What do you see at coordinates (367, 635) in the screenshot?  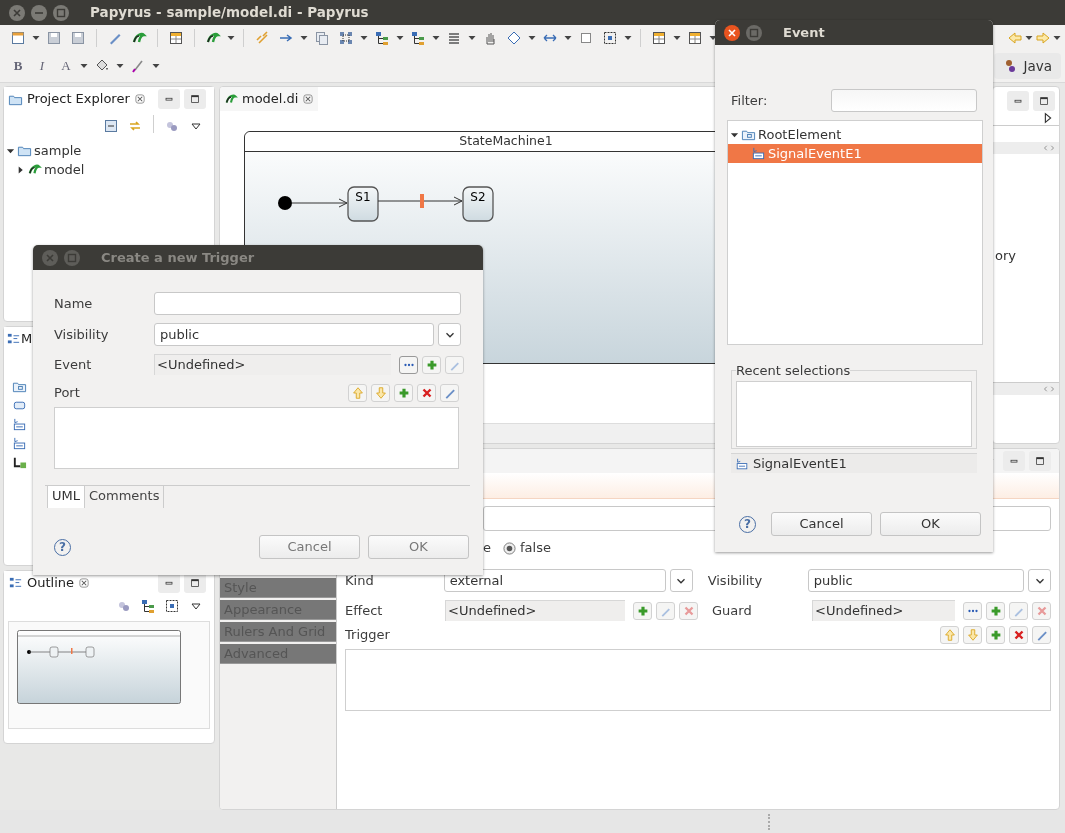 I see `field-label: Trigger` at bounding box center [367, 635].